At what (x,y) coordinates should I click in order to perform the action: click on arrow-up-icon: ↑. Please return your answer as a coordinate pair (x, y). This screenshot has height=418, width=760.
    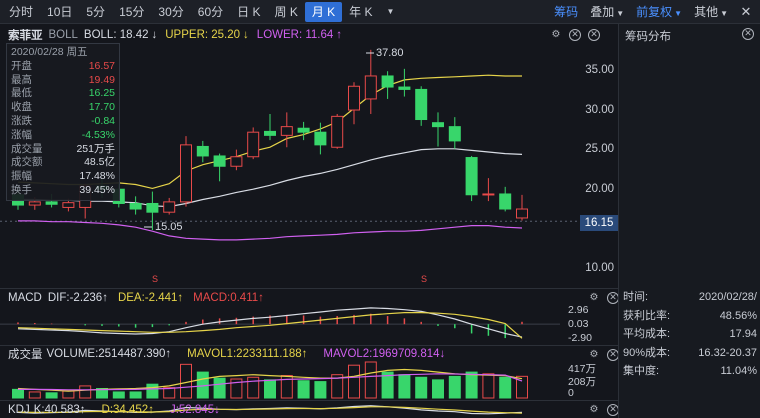
    Looking at the image, I should click on (339, 35).